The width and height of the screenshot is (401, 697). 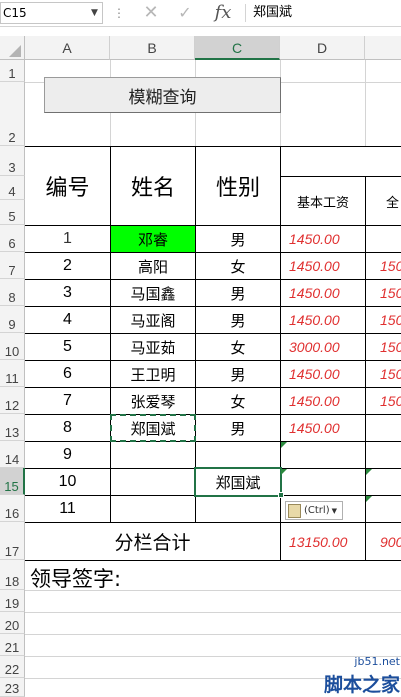 What do you see at coordinates (237, 188) in the screenshot?
I see `header-gender: 性别` at bounding box center [237, 188].